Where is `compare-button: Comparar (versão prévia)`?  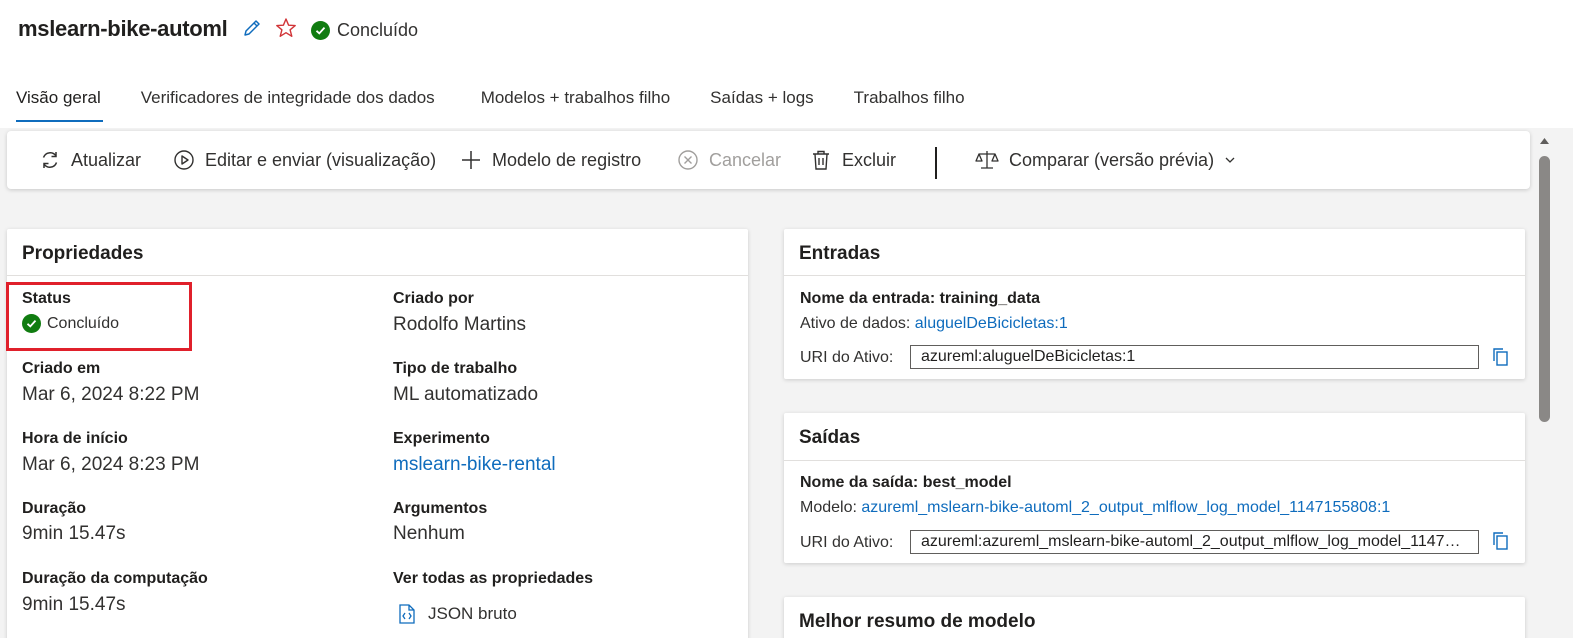 compare-button: Comparar (versão prévia) is located at coordinates (1105, 160).